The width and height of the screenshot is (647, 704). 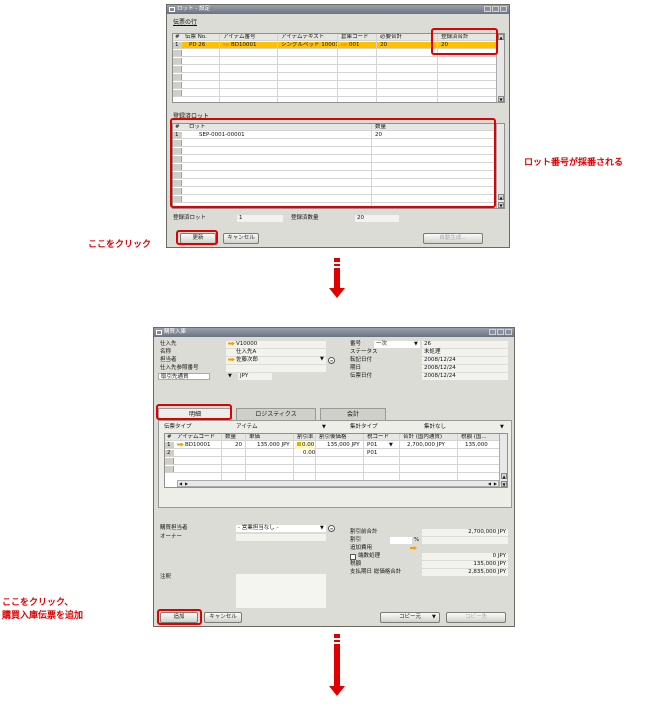 What do you see at coordinates (238, 37) in the screenshot?
I see `column-header: アイテム番号` at bounding box center [238, 37].